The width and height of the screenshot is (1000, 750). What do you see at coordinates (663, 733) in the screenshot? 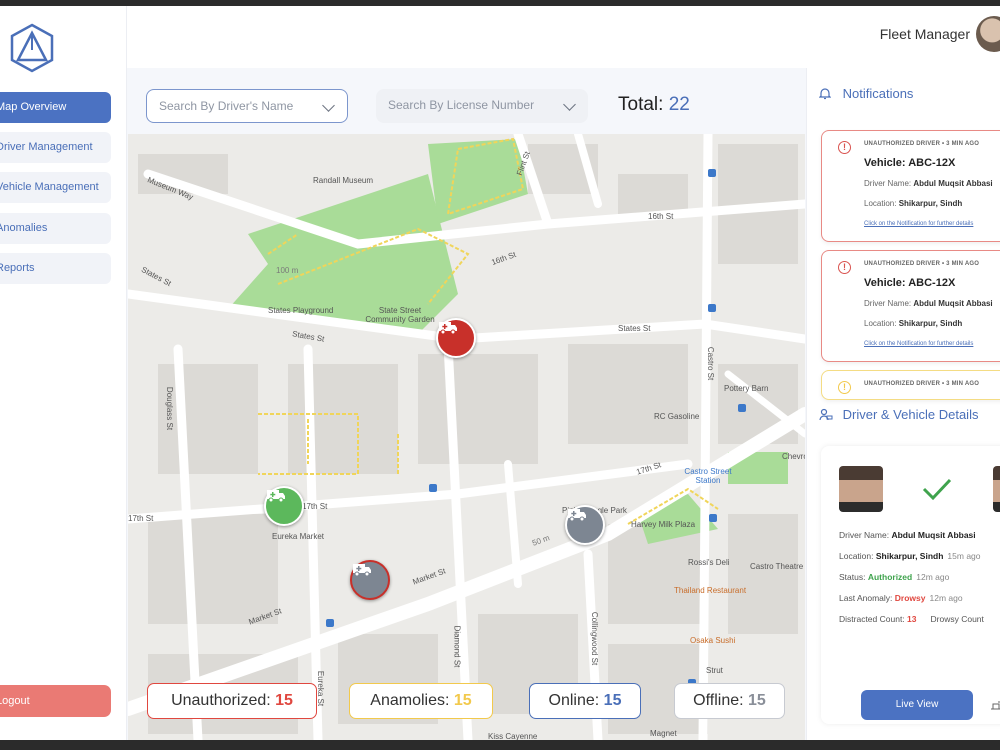
I see `map-label: Magnet` at bounding box center [663, 733].